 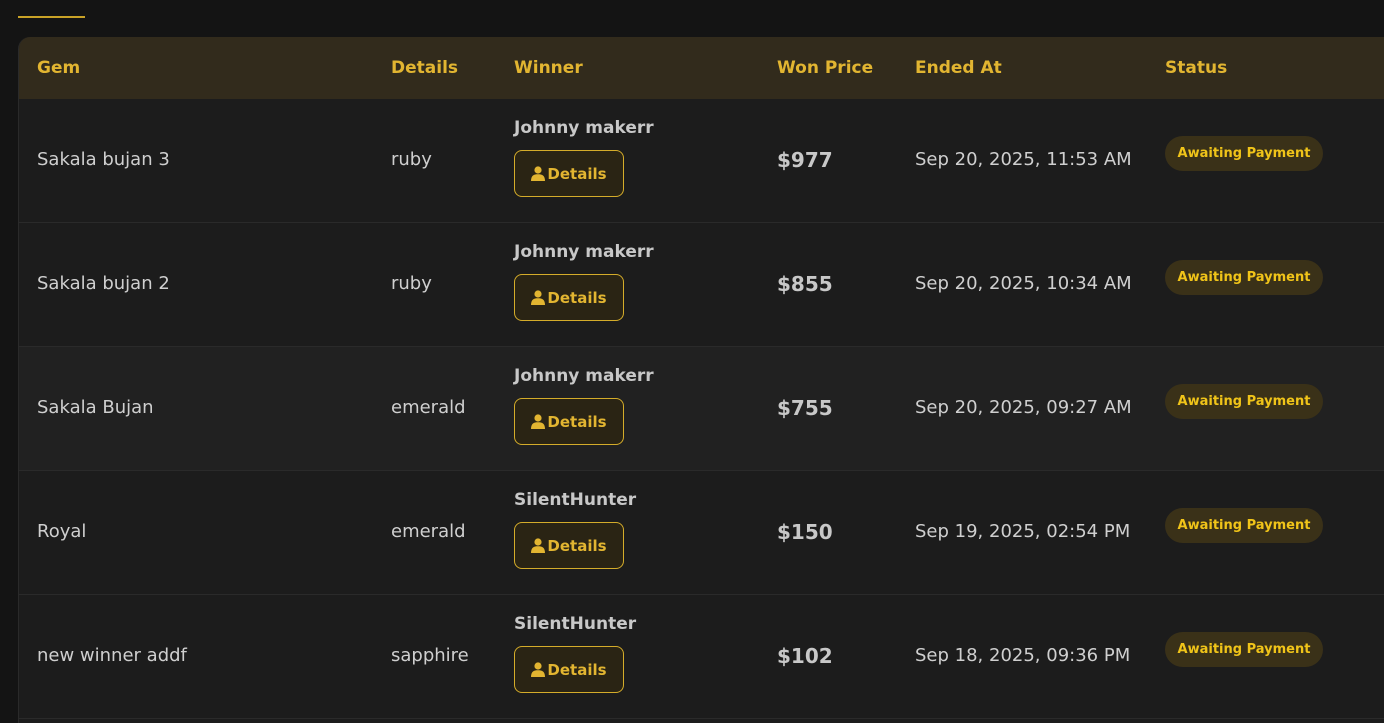 What do you see at coordinates (95, 407) in the screenshot?
I see `gem-name: Sakala Bujan` at bounding box center [95, 407].